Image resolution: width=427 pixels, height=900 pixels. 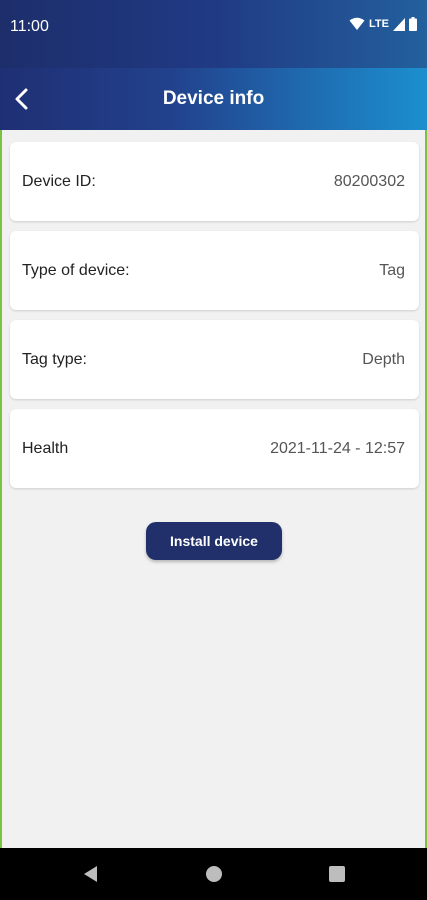 What do you see at coordinates (45, 448) in the screenshot?
I see `health-label: Health` at bounding box center [45, 448].